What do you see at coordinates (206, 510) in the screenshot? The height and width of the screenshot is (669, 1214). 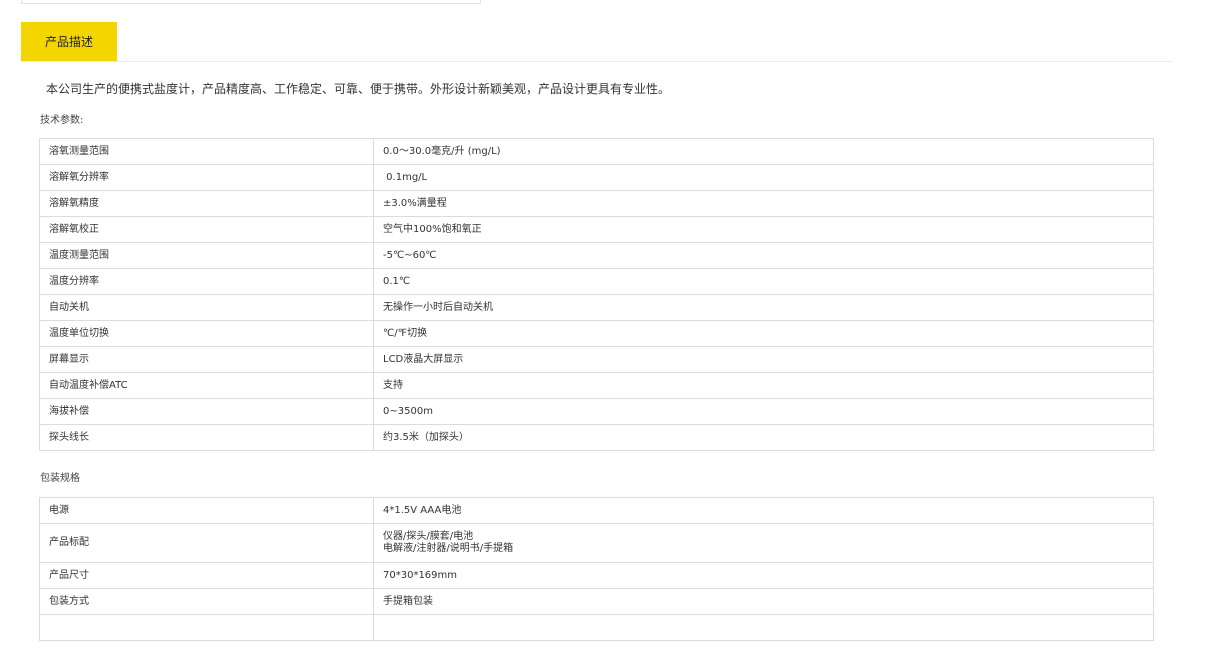 I see `param-key: 电源` at bounding box center [206, 510].